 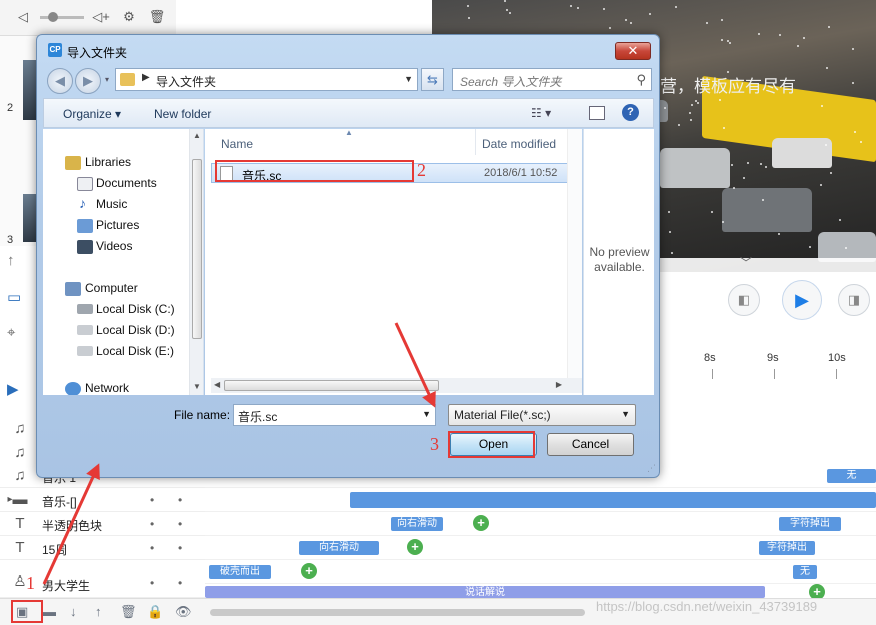 What do you see at coordinates (117, 225) in the screenshot?
I see `nav-pictures: Pictures` at bounding box center [117, 225].